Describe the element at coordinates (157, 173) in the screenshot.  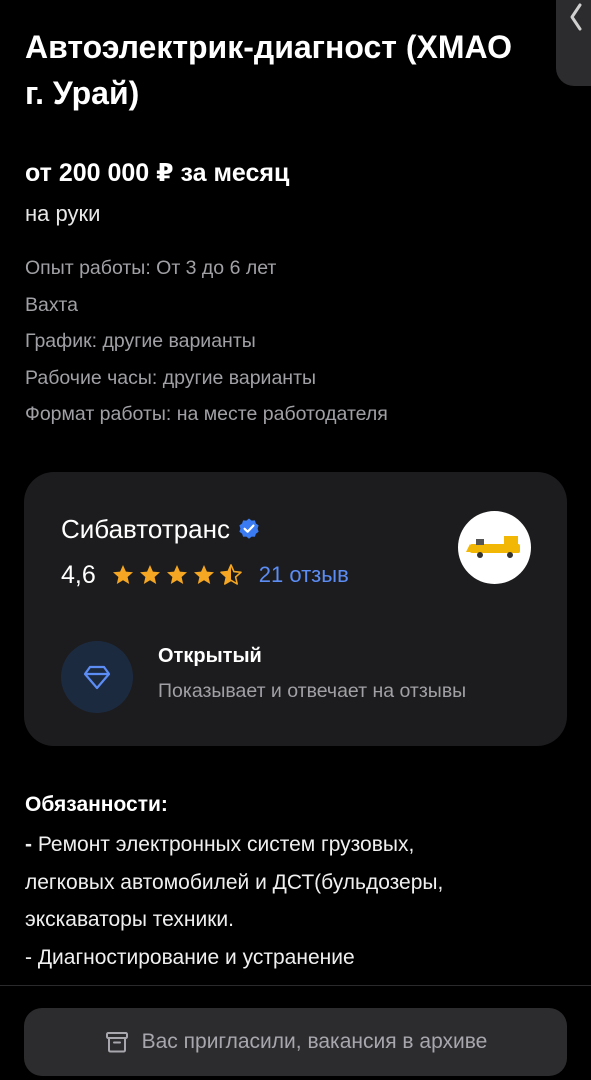
I see `salary: от 200 000 ₽ за месяц` at that location.